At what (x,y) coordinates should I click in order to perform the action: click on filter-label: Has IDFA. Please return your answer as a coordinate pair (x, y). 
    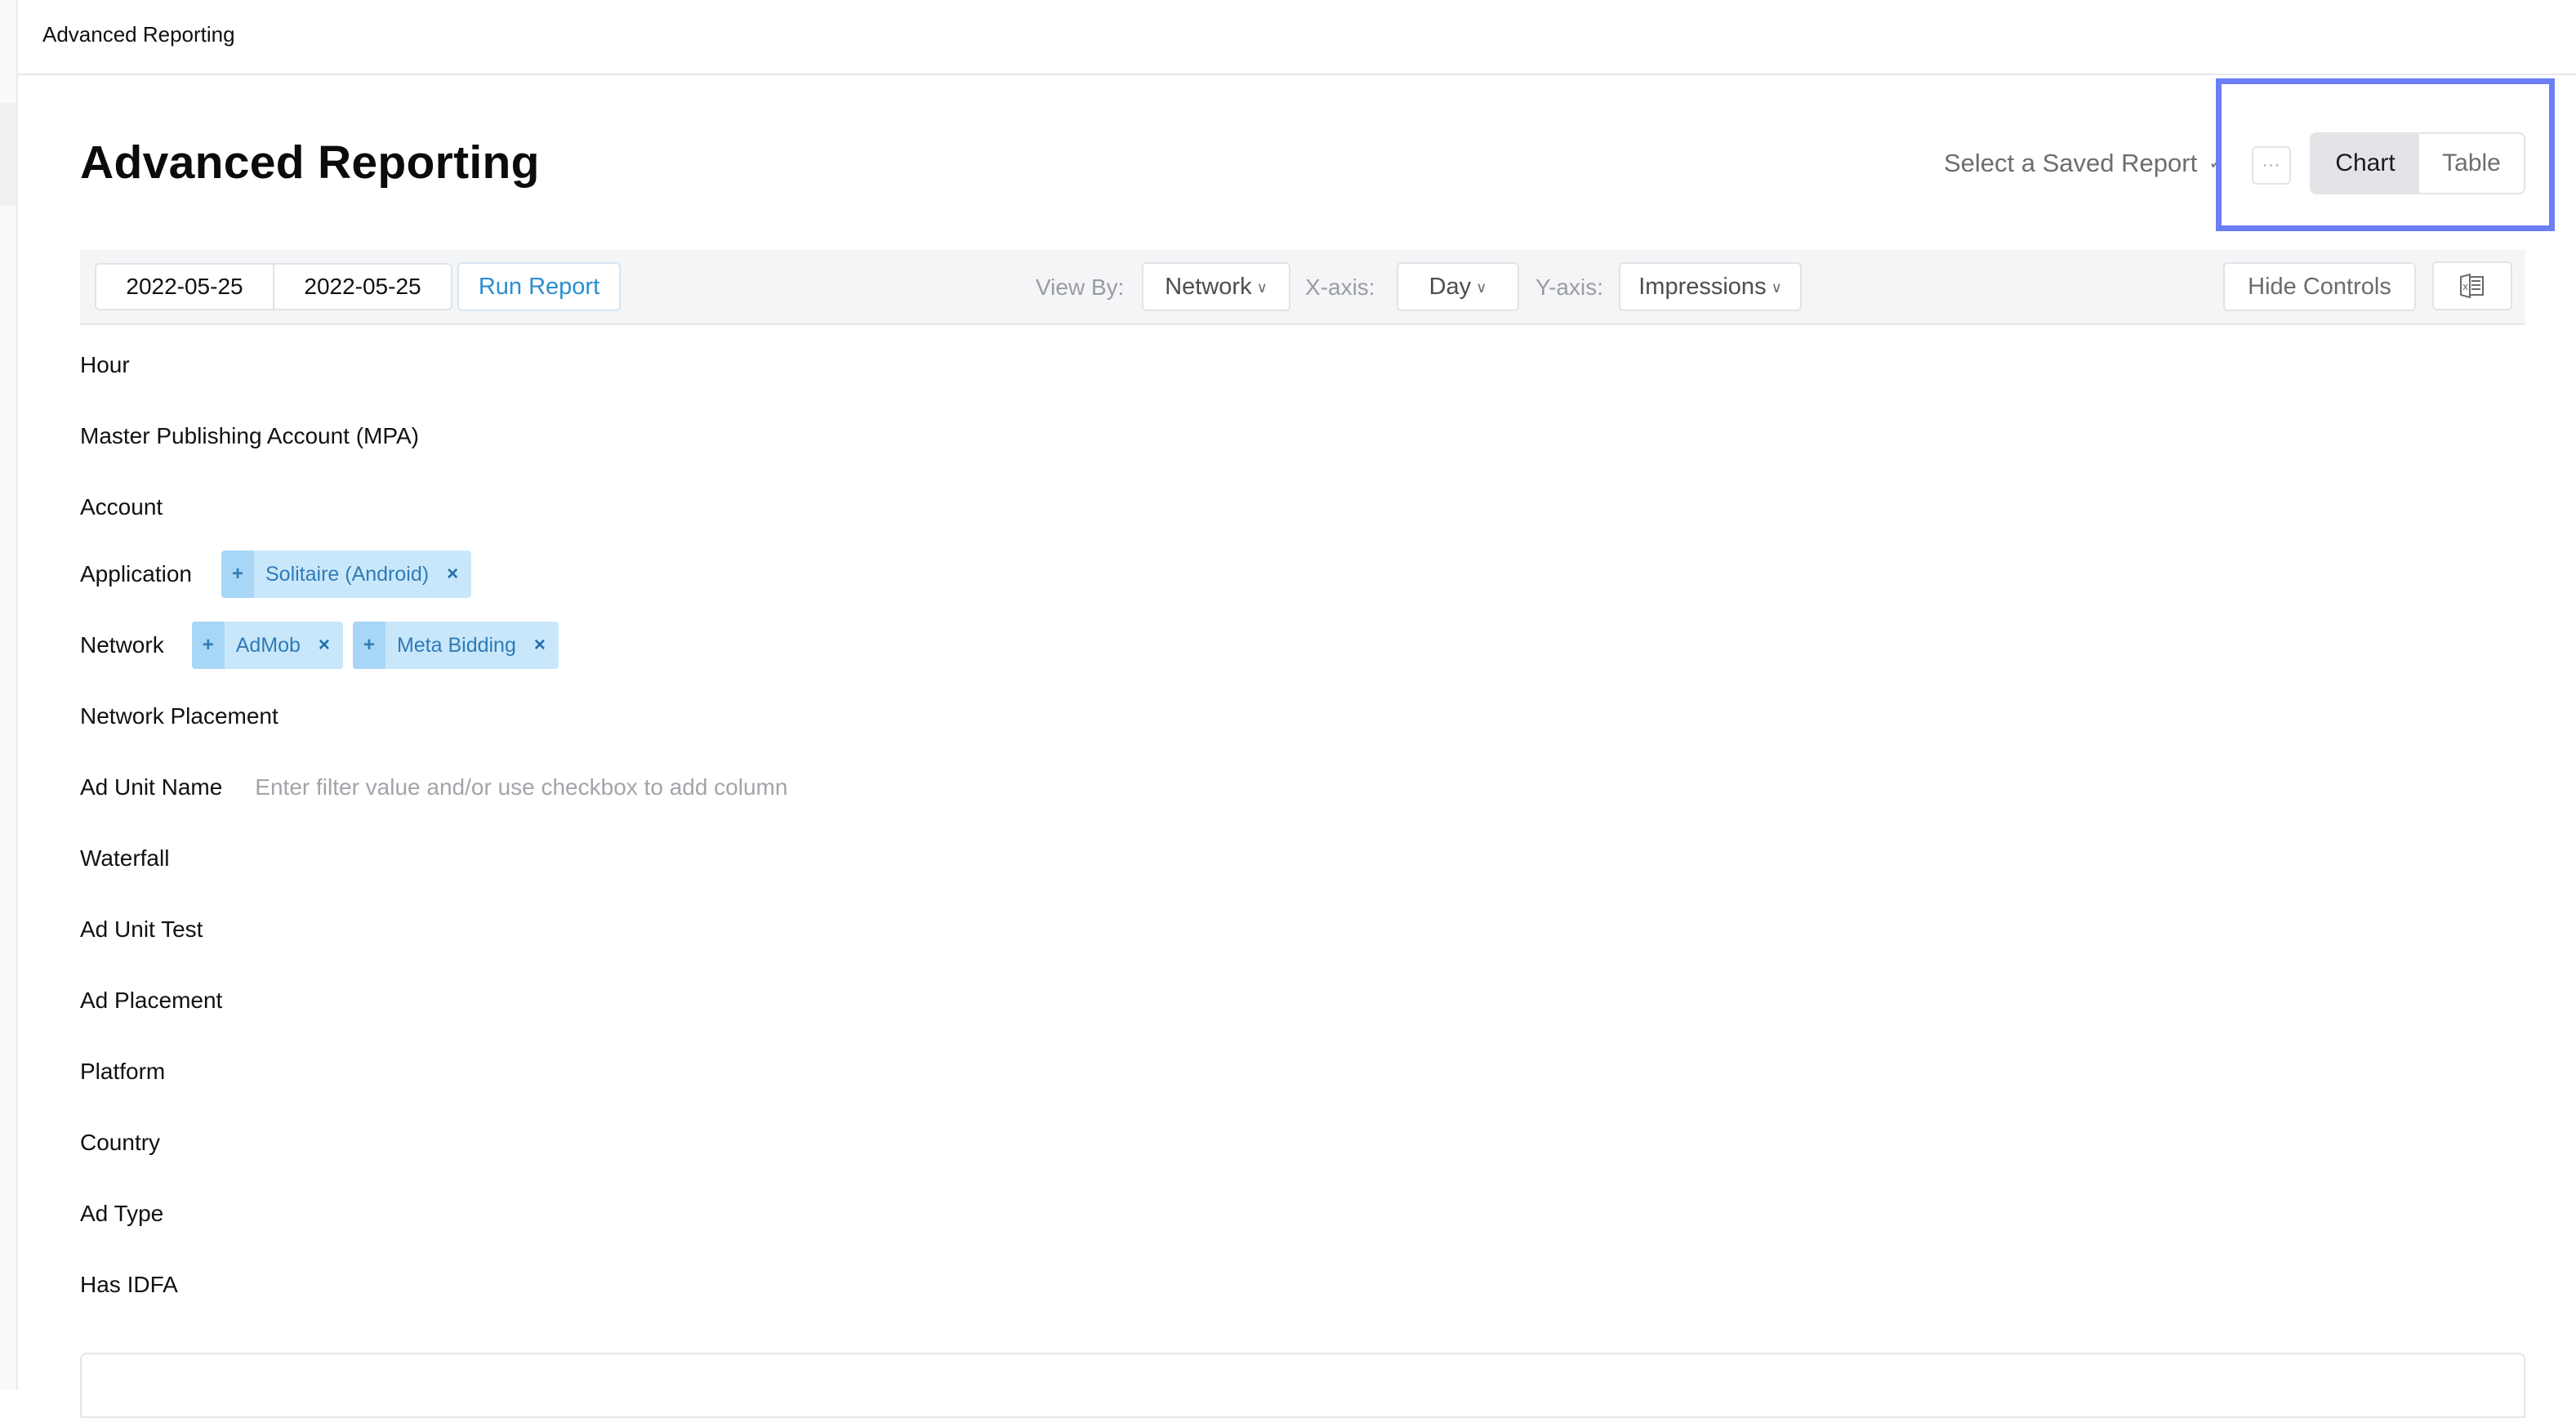
    Looking at the image, I should click on (129, 1284).